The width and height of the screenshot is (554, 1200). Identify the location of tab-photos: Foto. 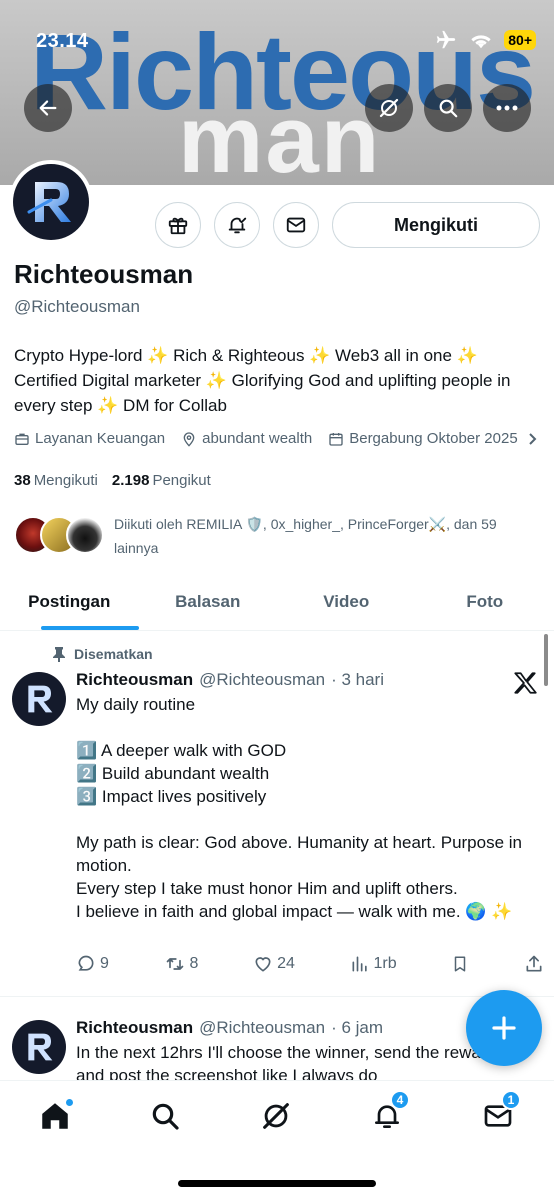
(485, 602).